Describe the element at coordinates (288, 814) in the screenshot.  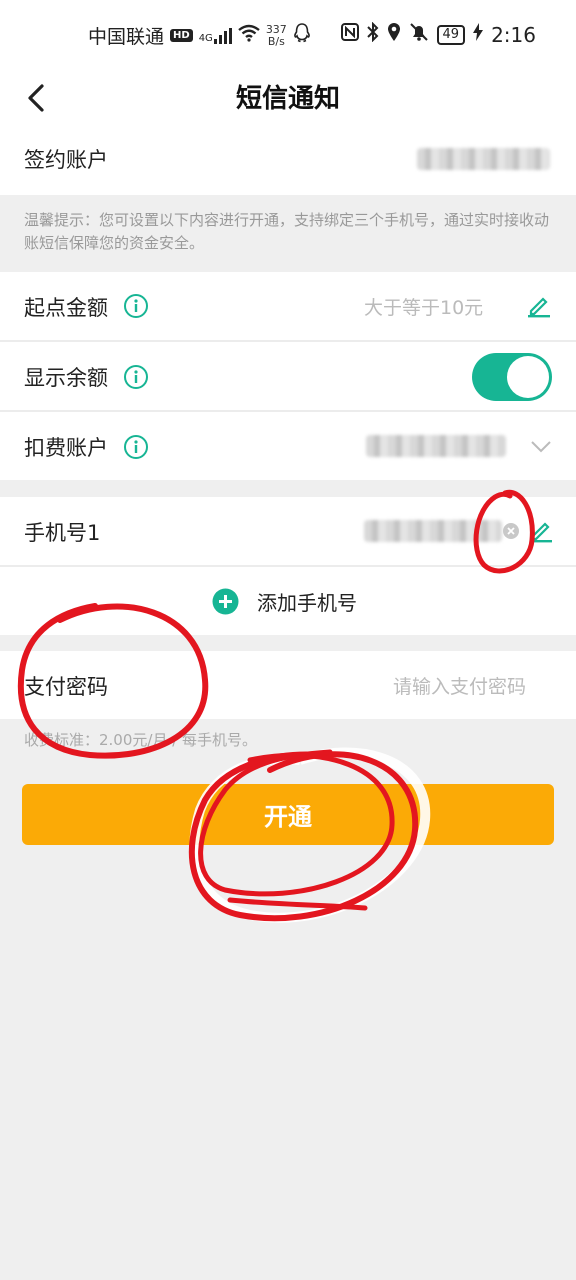
I see `submit-button: 开通` at that location.